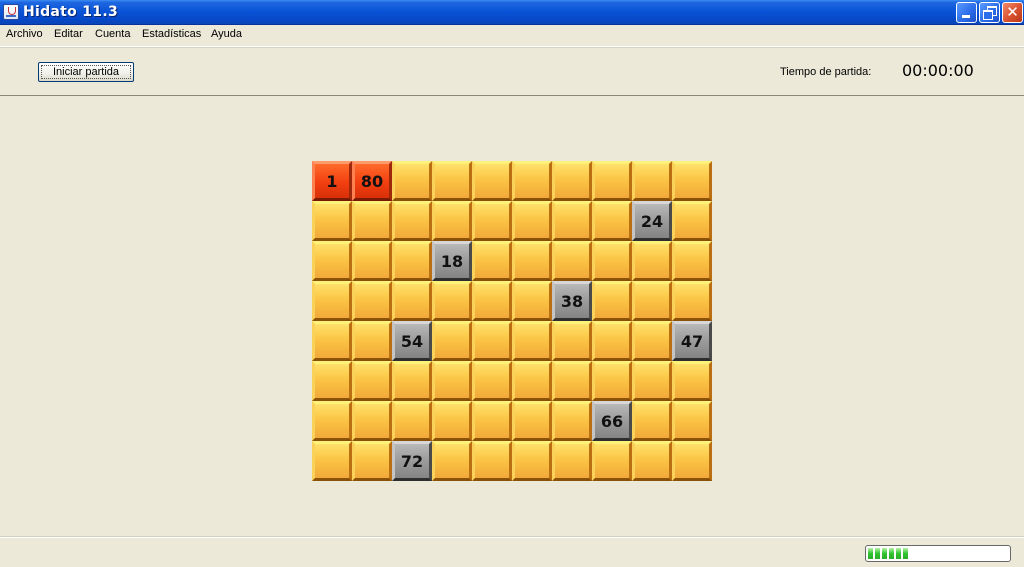 This screenshot has width=1024, height=567. What do you see at coordinates (652, 221) in the screenshot?
I see `fixed-number-cell: 24` at bounding box center [652, 221].